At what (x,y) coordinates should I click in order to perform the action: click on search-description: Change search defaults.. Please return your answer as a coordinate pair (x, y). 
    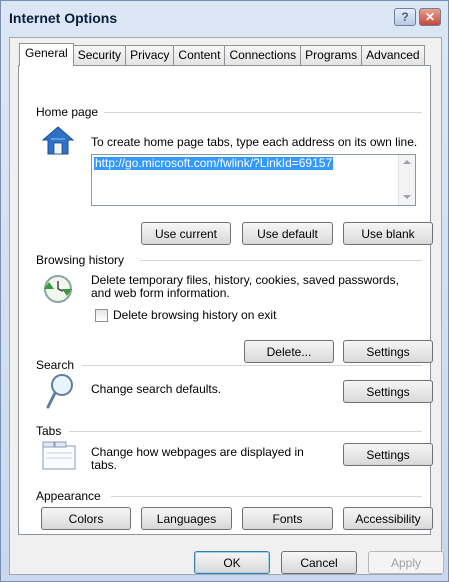
    Looking at the image, I should click on (156, 389).